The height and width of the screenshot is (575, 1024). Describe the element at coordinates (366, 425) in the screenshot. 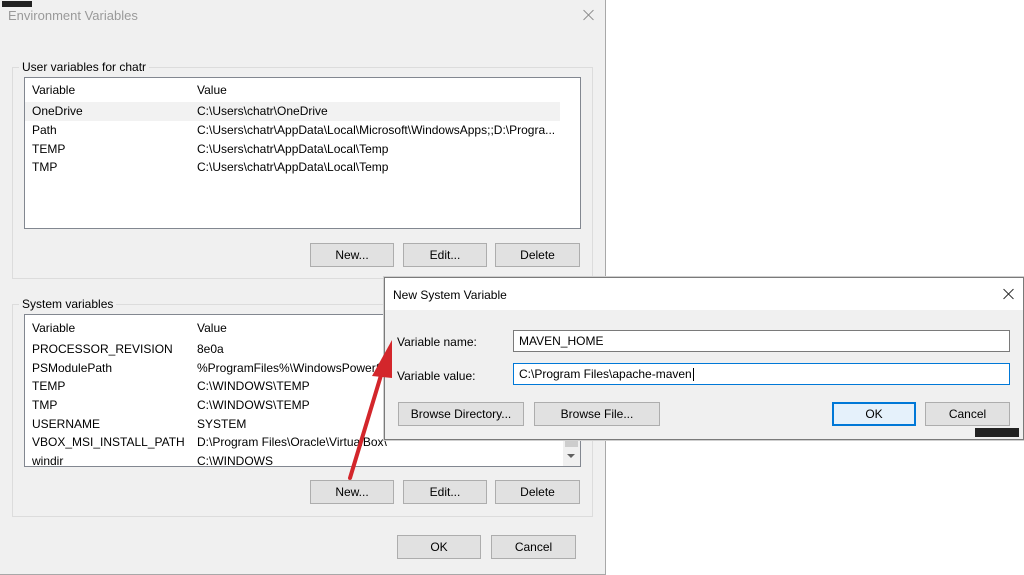

I see `red-arrow-shaft` at that location.